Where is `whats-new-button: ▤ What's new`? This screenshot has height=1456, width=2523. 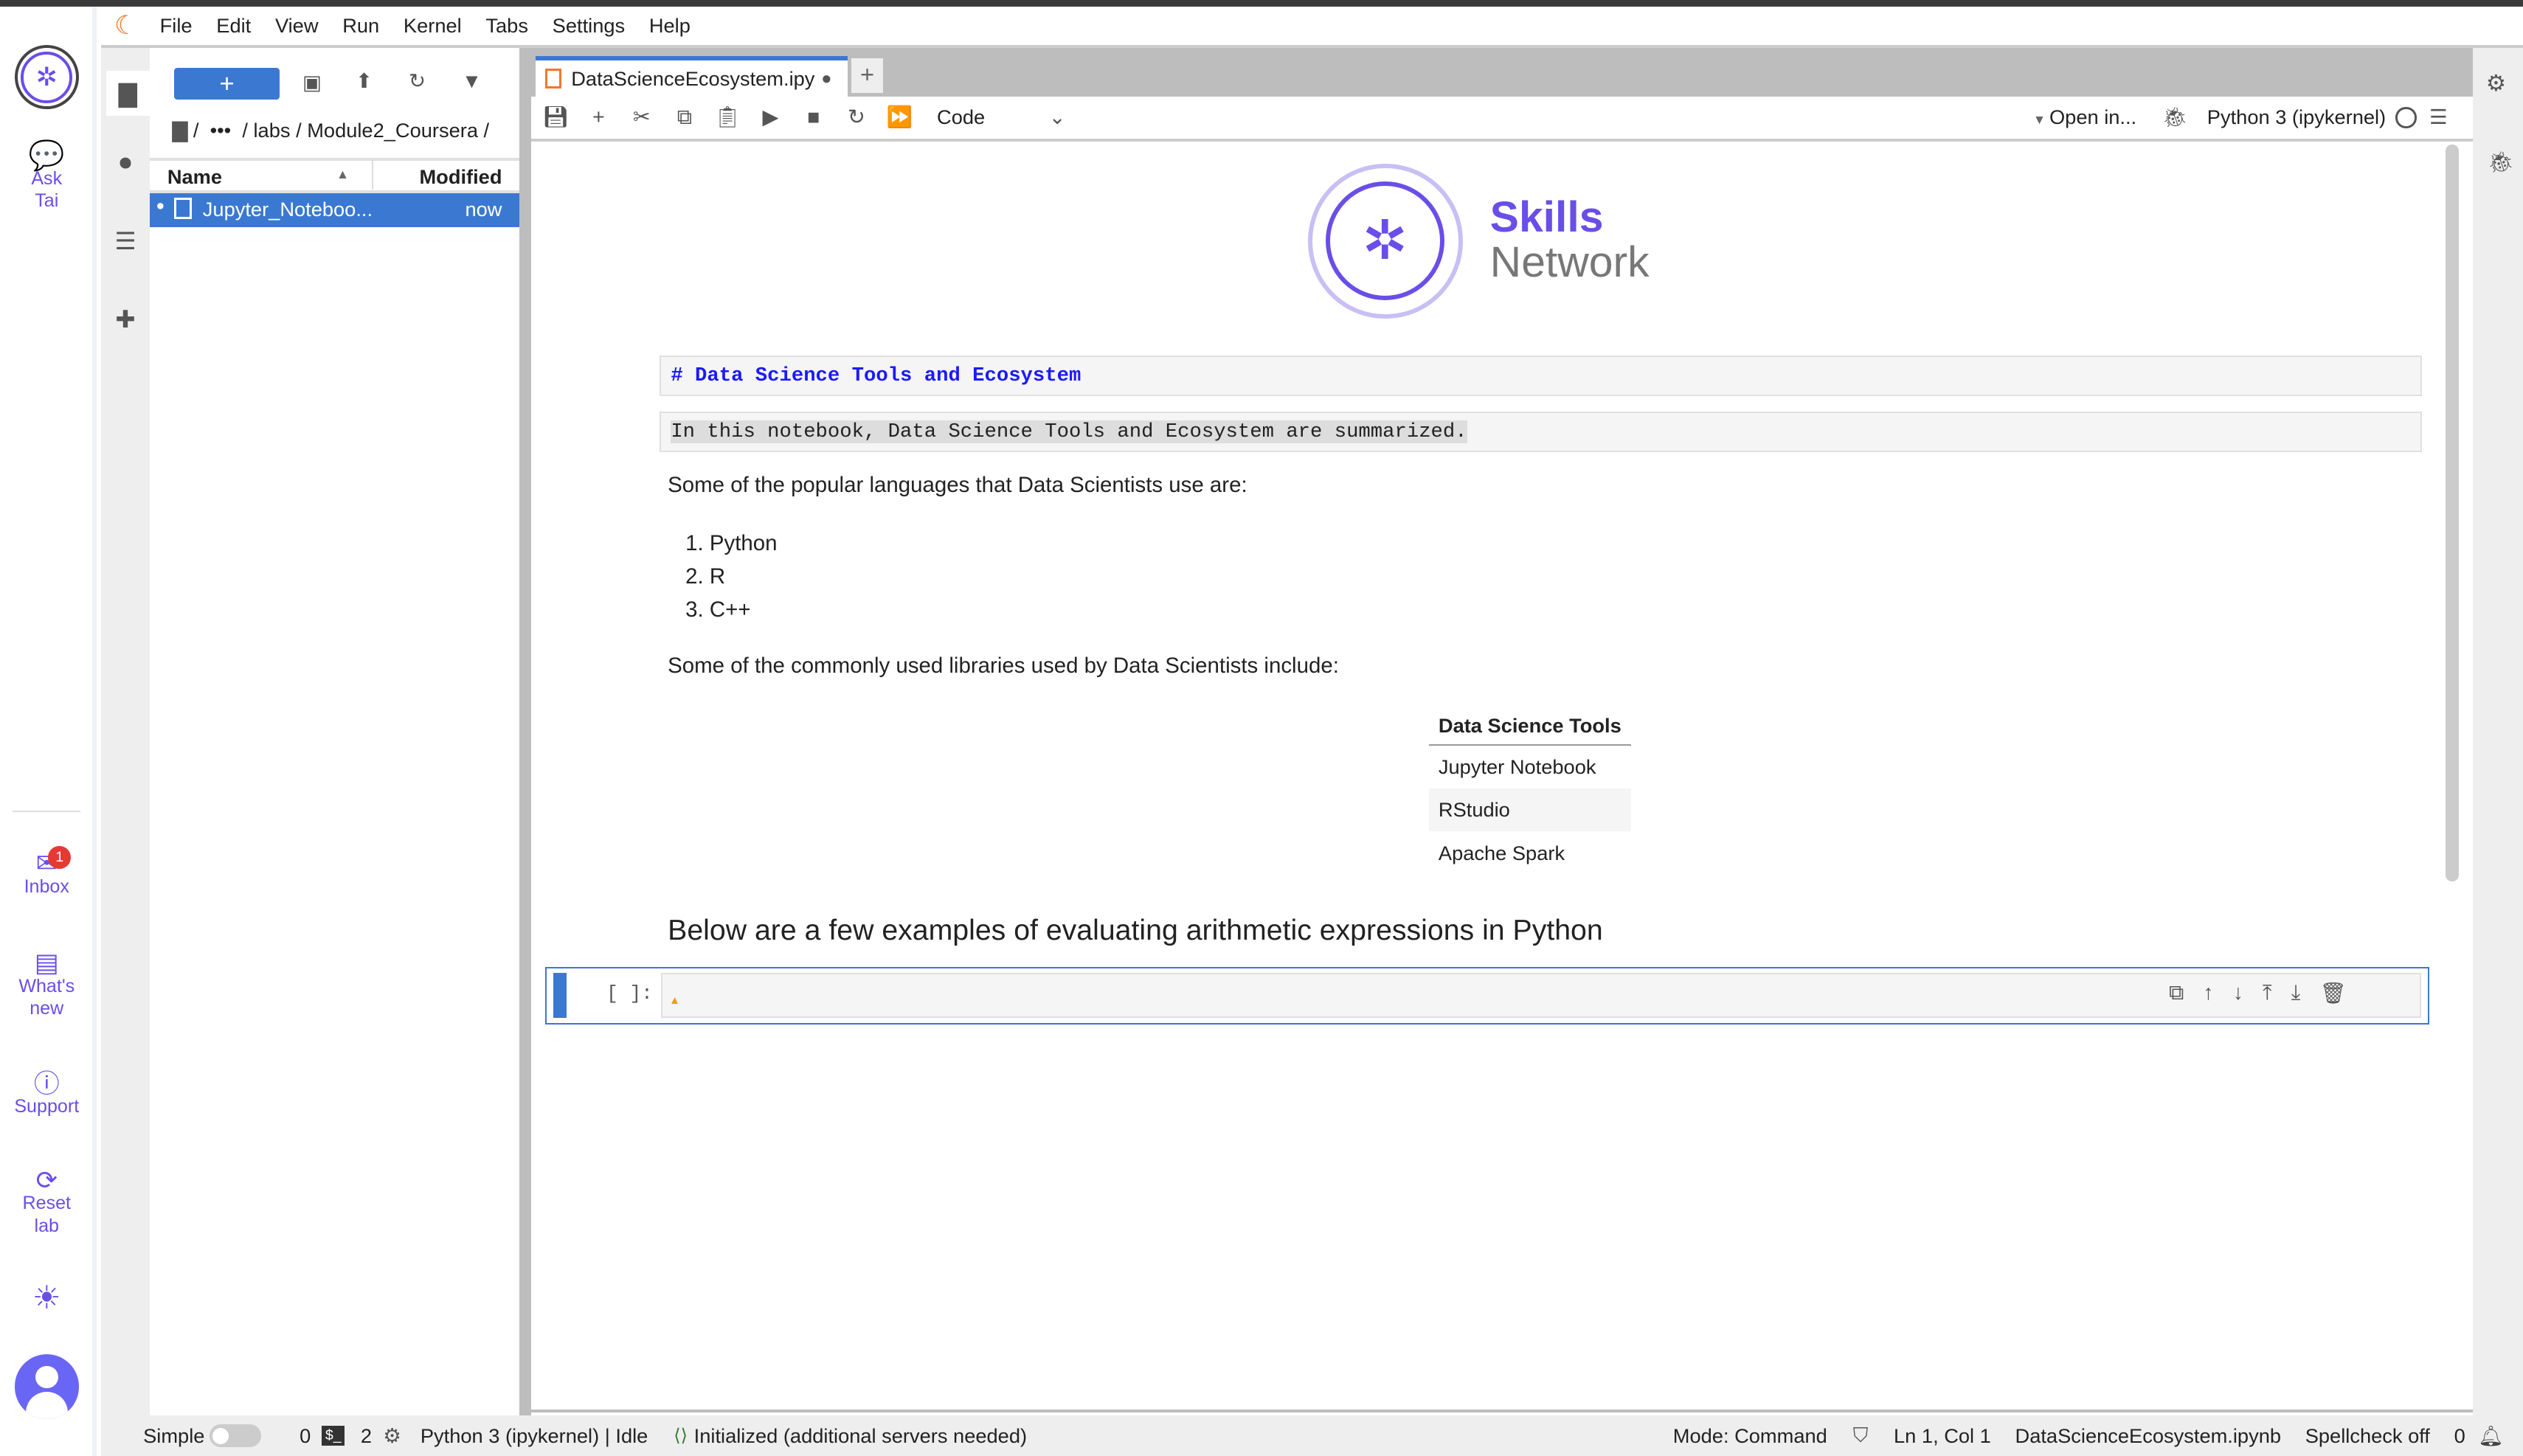 whats-new-button: ▤ What's new is located at coordinates (47, 985).